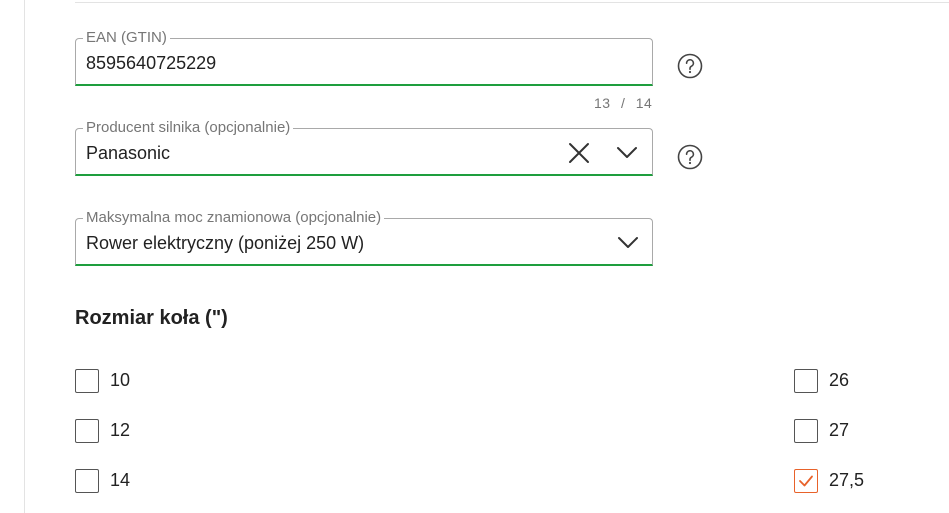 This screenshot has width=949, height=513. I want to click on ean-field-label: EAN (GTIN), so click(126, 38).